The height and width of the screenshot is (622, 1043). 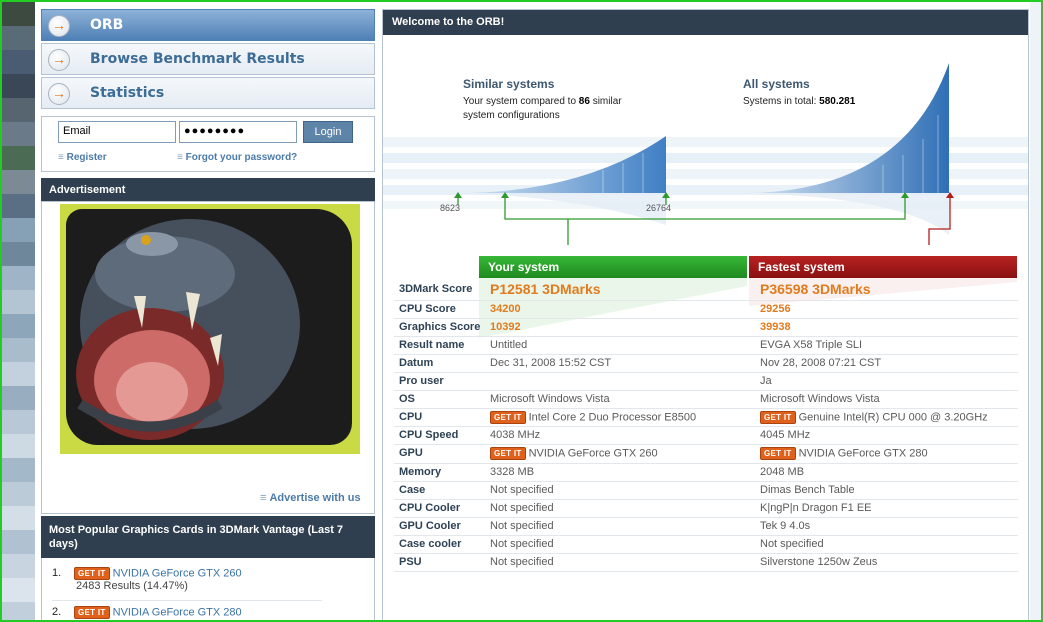 I want to click on row-label: GPU Cooler, so click(x=439, y=526).